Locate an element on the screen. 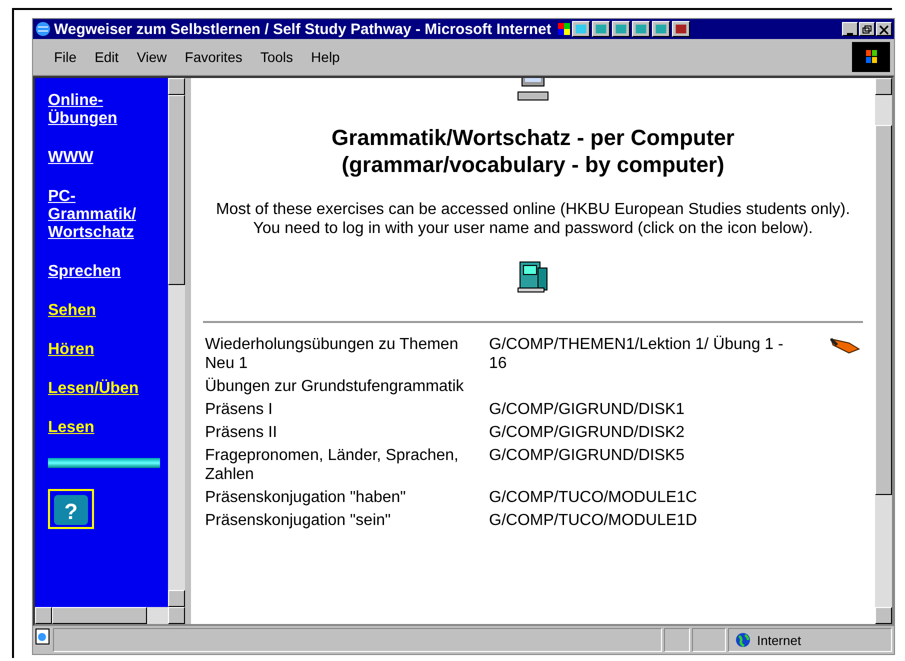 The image size is (905, 661). page-icon is located at coordinates (43, 637).